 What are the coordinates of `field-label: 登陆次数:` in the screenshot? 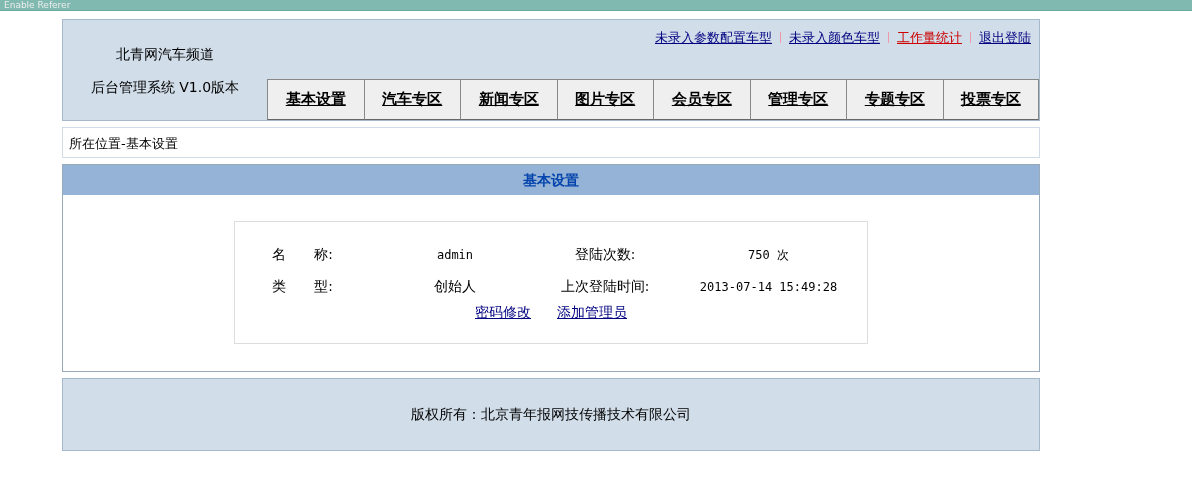 It's located at (605, 253).